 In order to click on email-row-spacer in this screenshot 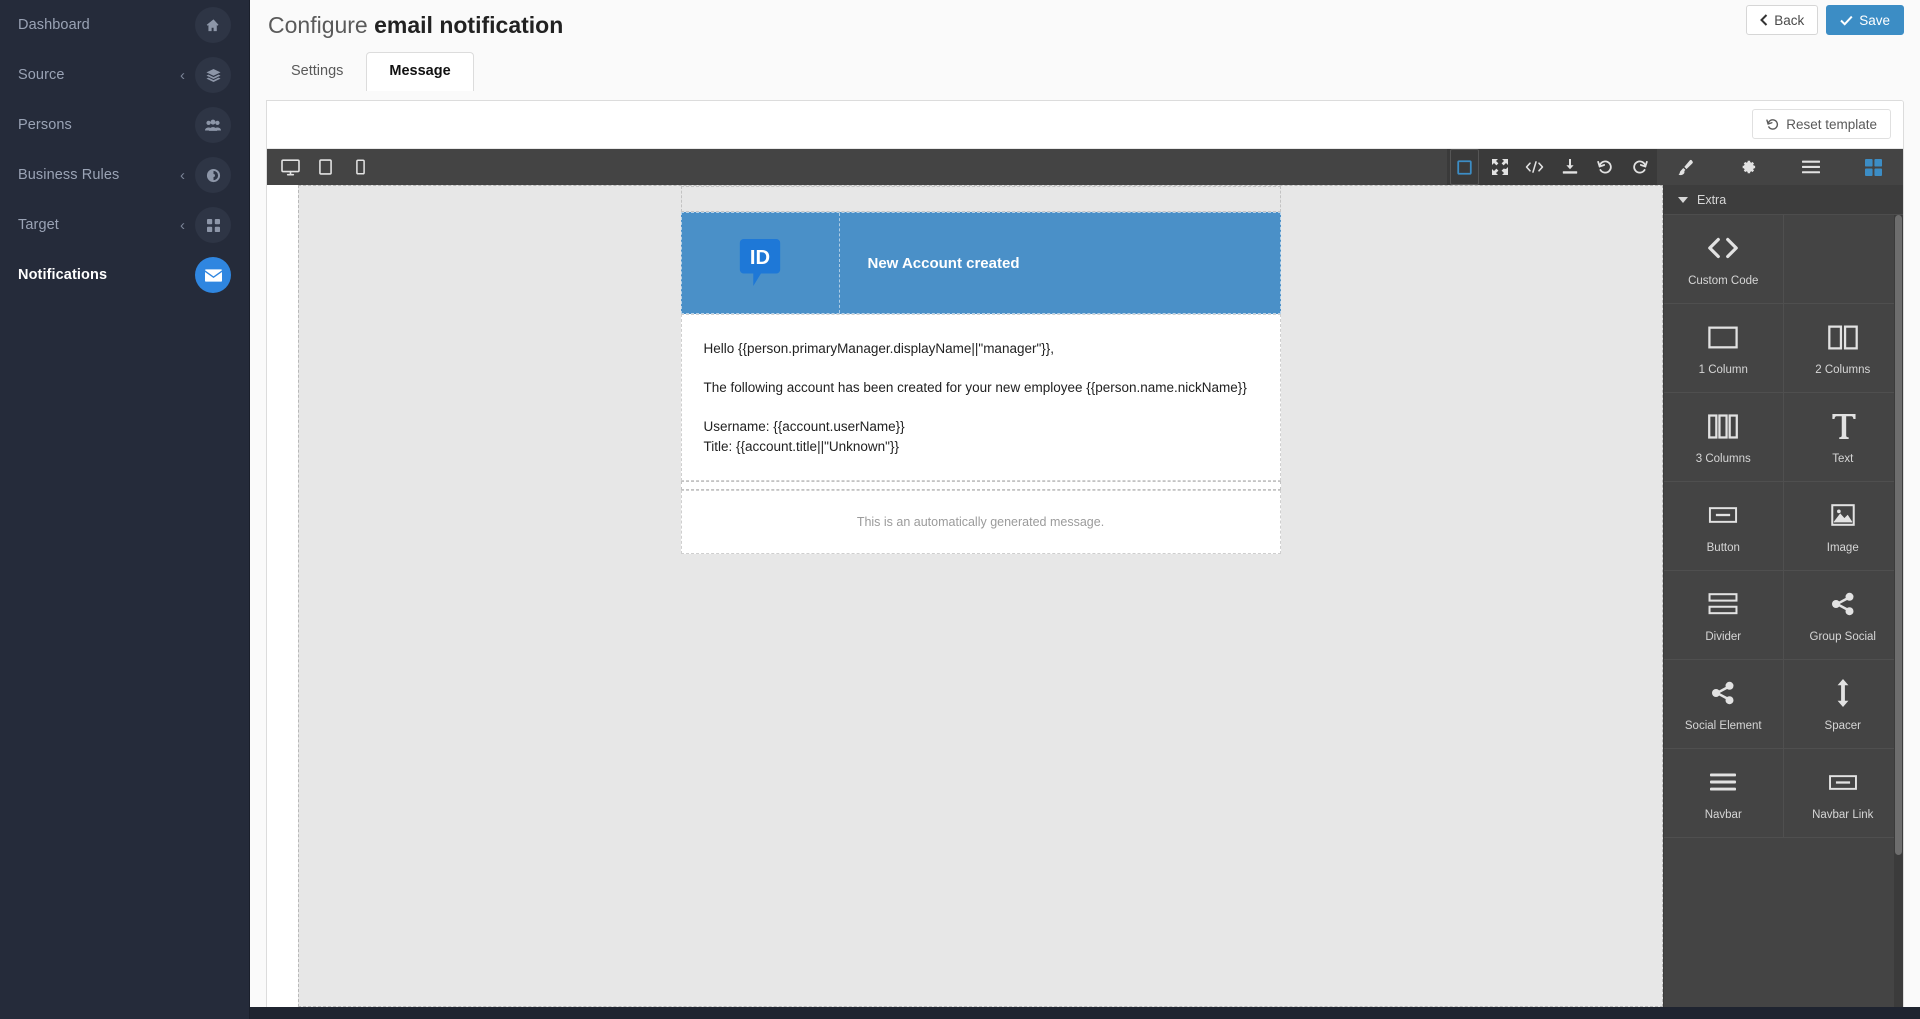, I will do `click(980, 199)`.